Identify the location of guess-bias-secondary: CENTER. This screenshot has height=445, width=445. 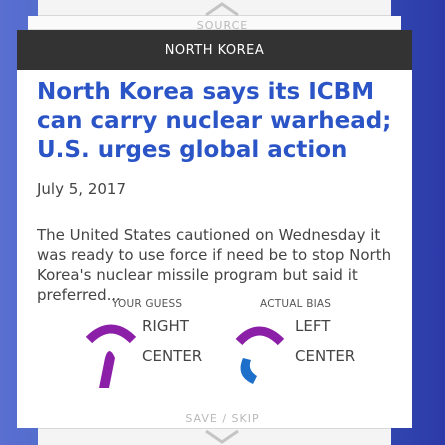
(172, 356).